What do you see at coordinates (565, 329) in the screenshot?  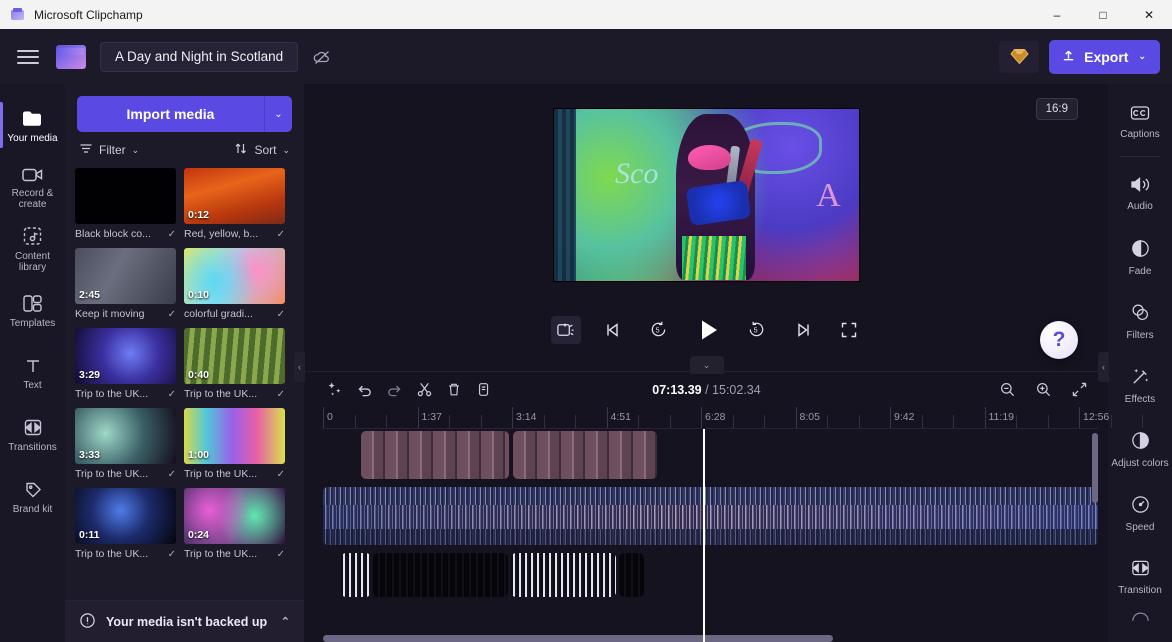 I see `magic-wand-cut-icon` at bounding box center [565, 329].